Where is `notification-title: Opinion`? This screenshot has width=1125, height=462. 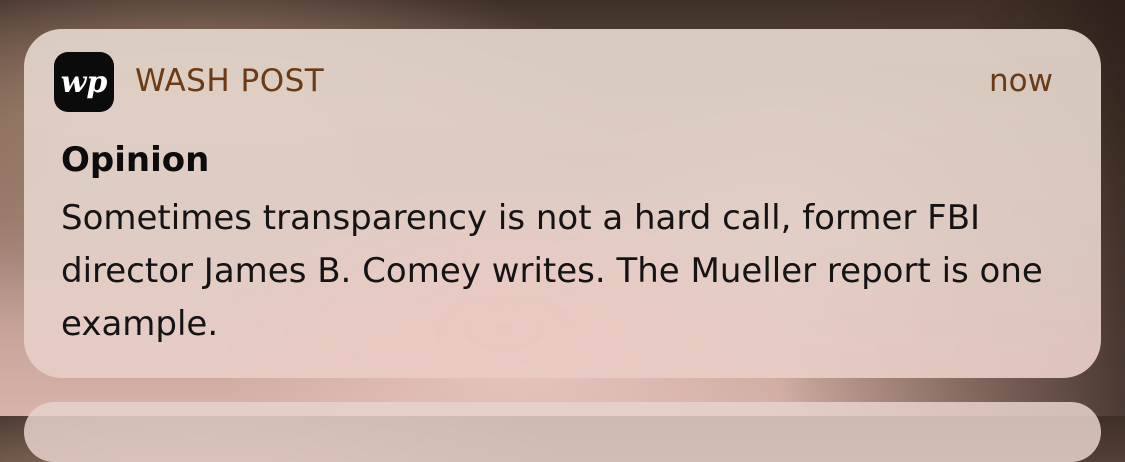 notification-title: Opinion is located at coordinates (135, 160).